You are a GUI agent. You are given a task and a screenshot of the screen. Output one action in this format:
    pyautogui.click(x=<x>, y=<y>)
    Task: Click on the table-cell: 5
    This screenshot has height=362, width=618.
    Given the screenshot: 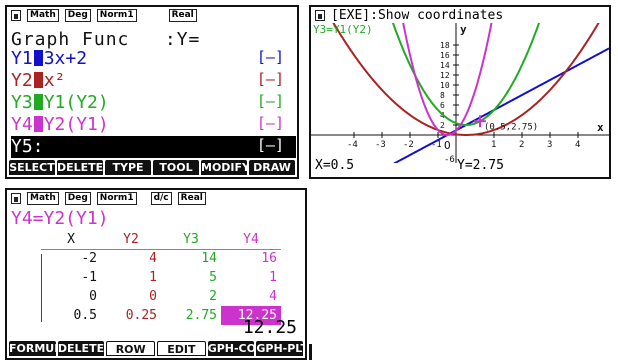 What is the action you would take?
    pyautogui.click(x=191, y=277)
    